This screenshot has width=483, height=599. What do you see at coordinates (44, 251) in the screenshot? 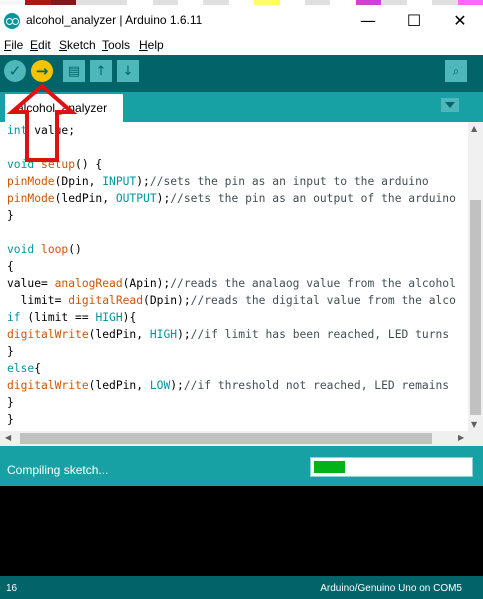
I see `code-line: void loop()` at bounding box center [44, 251].